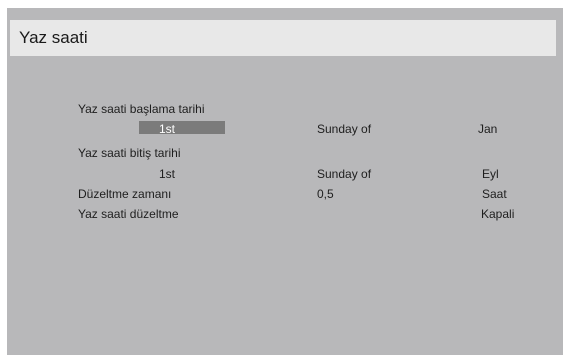 The height and width of the screenshot is (358, 564). Describe the element at coordinates (141, 109) in the screenshot. I see `start-date-label: Yaz saati başlama tarihi` at that location.